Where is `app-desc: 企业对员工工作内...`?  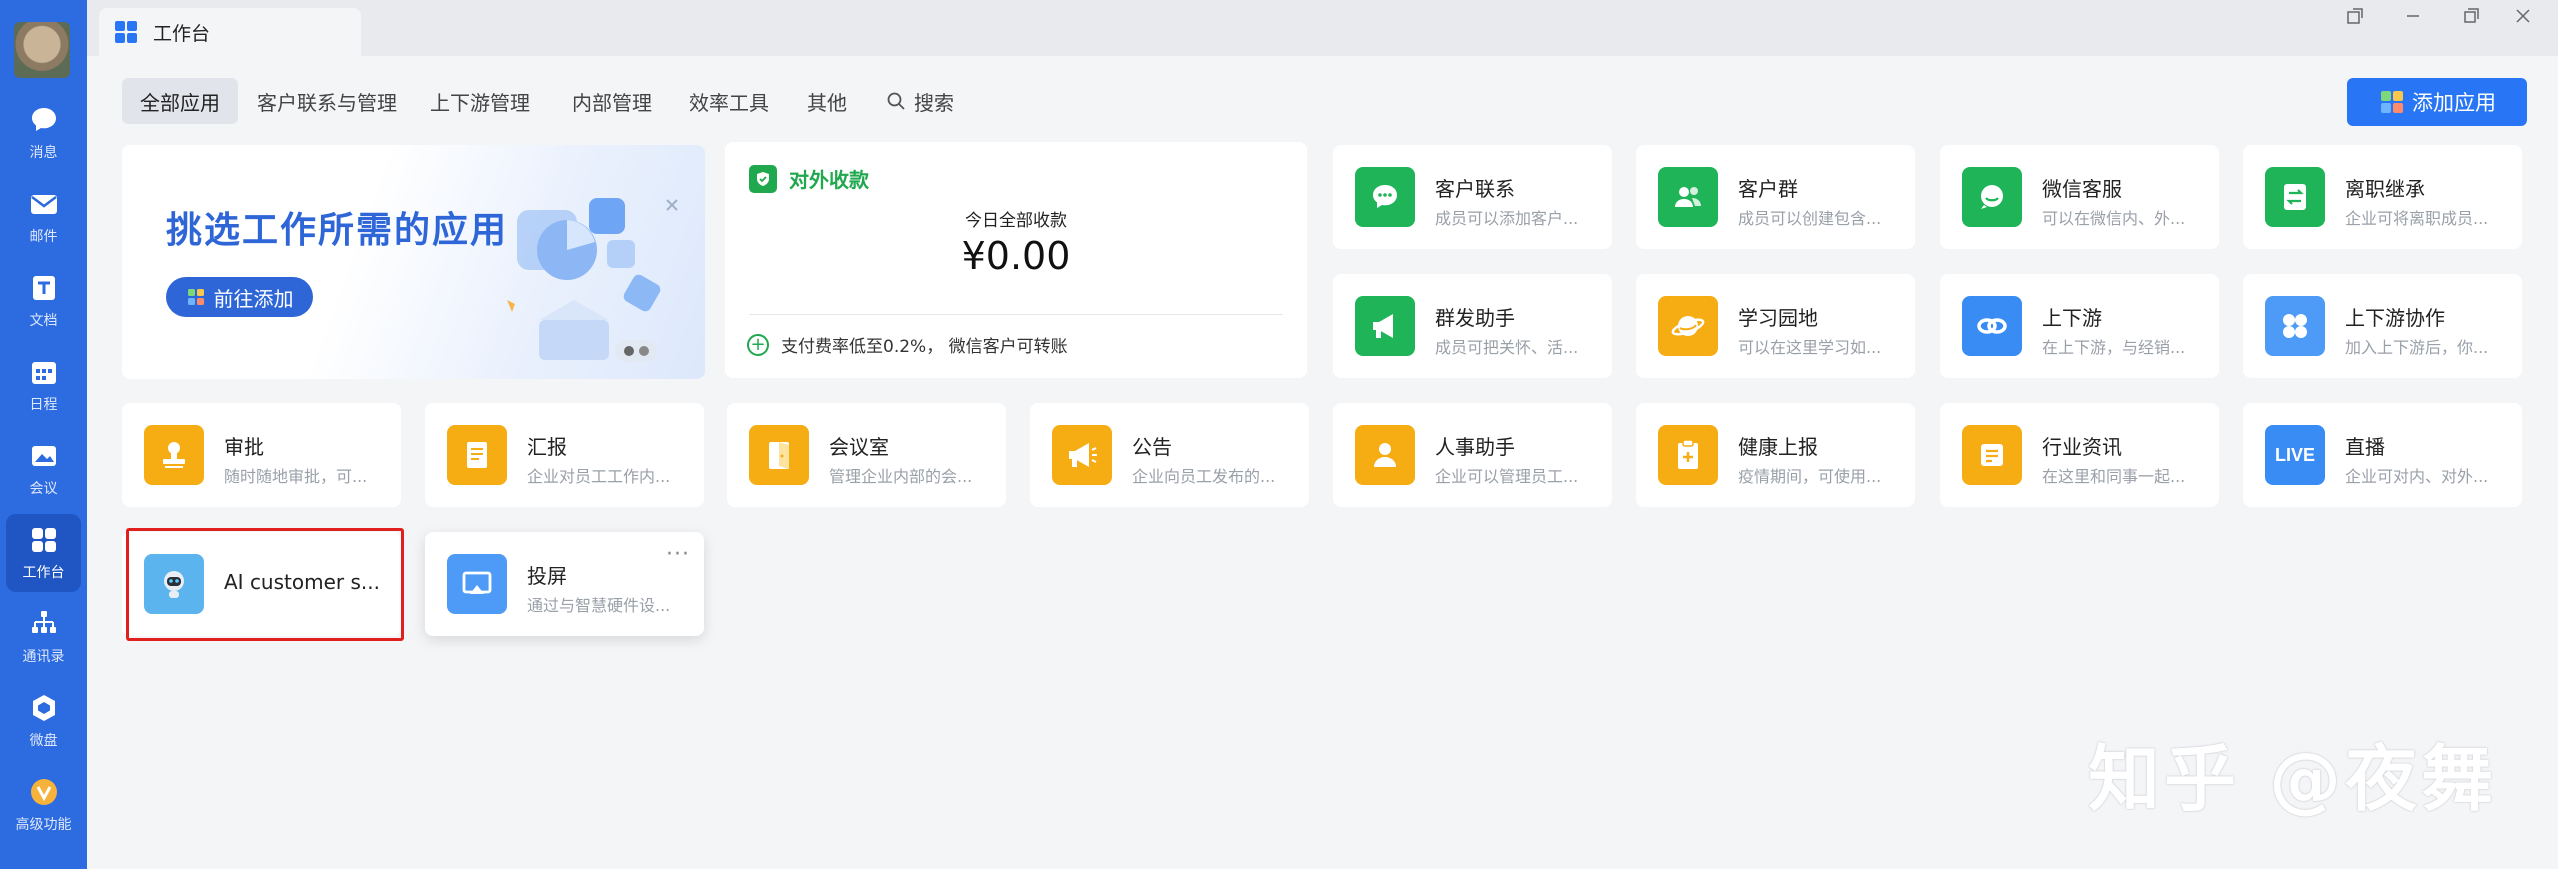
app-desc: 企业对员工工作内... is located at coordinates (599, 476).